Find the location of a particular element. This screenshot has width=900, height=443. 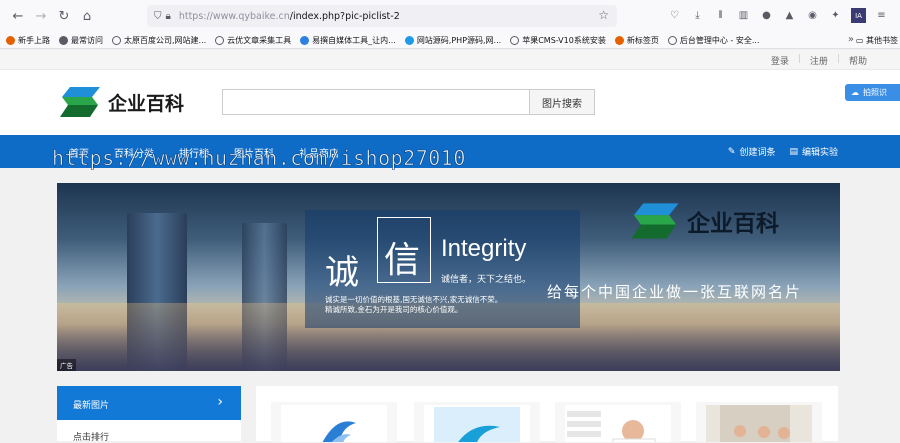

bookmark-label: 最常访问 is located at coordinates (87, 40).